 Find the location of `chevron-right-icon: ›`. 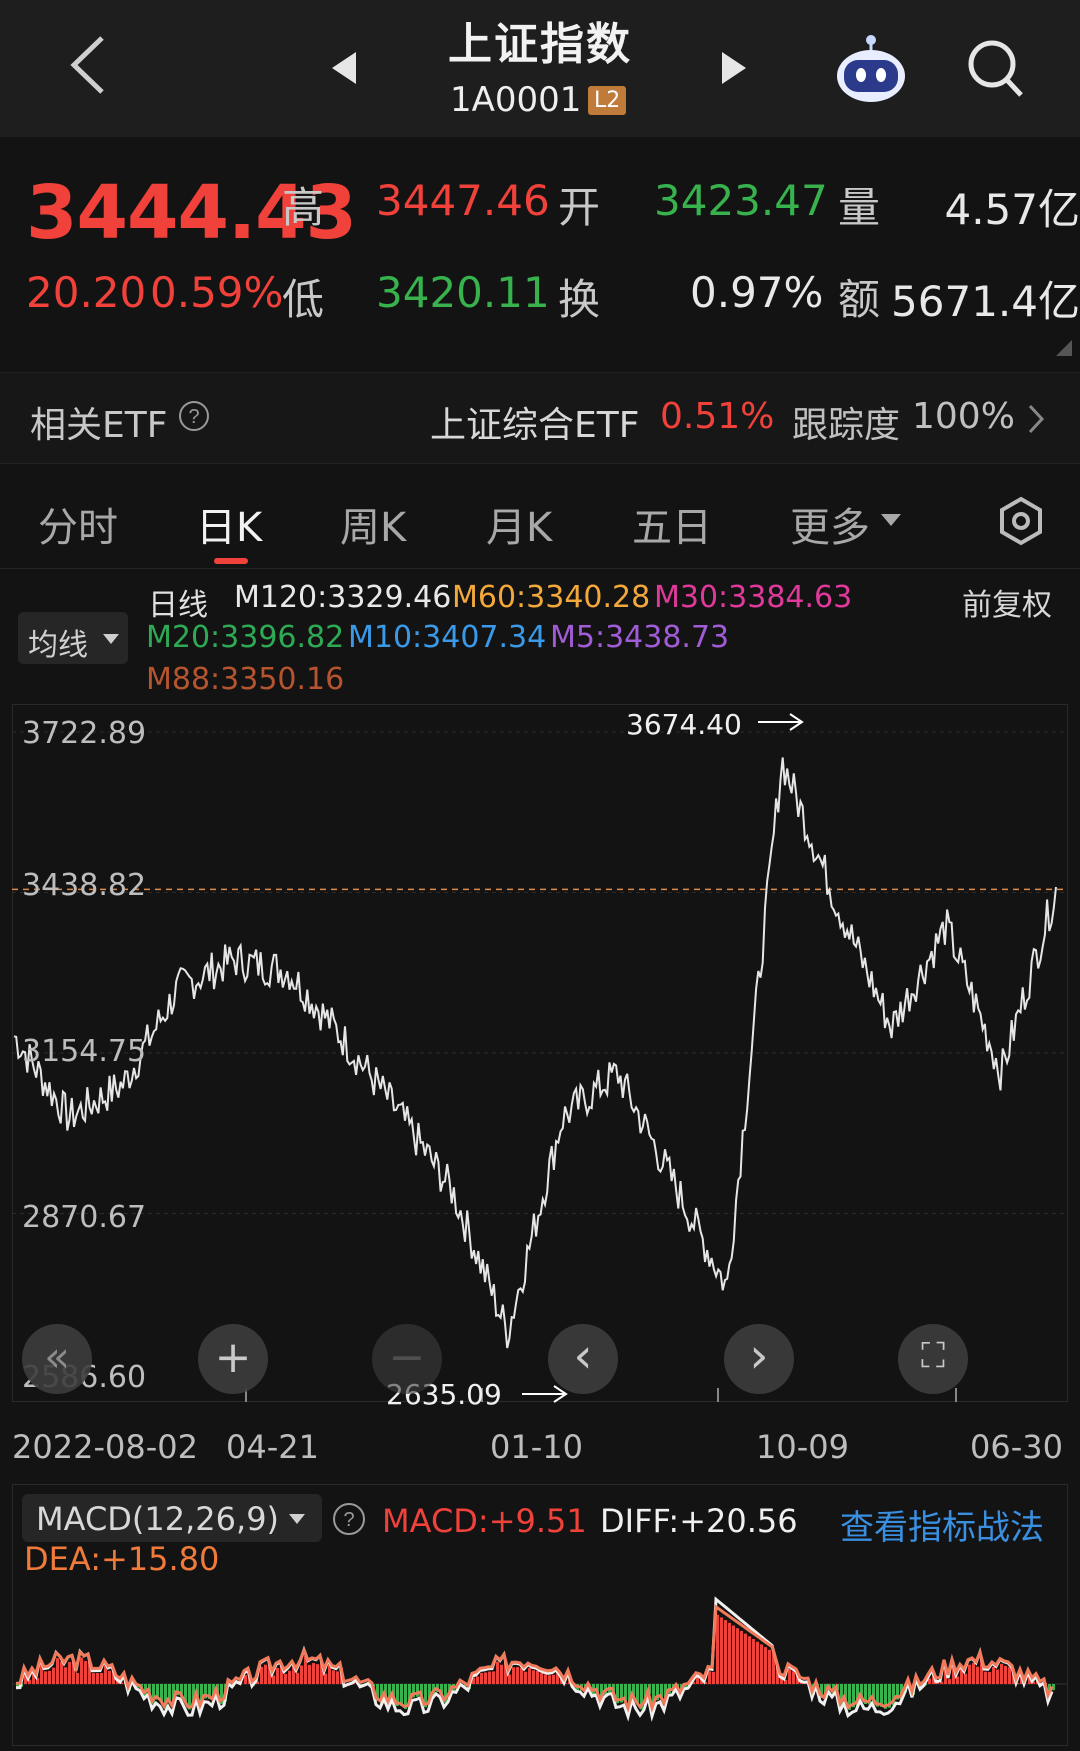

chevron-right-icon: › is located at coordinates (759, 1356).